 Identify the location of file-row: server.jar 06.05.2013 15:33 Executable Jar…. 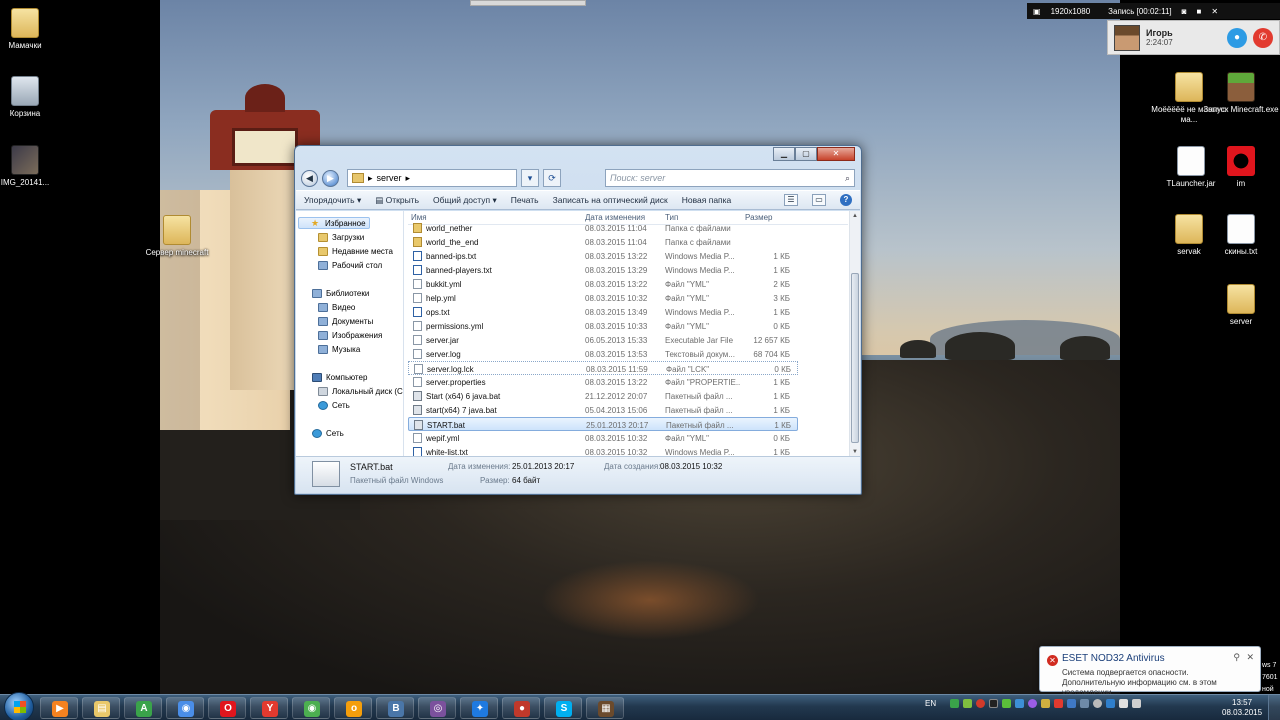
(628, 340).